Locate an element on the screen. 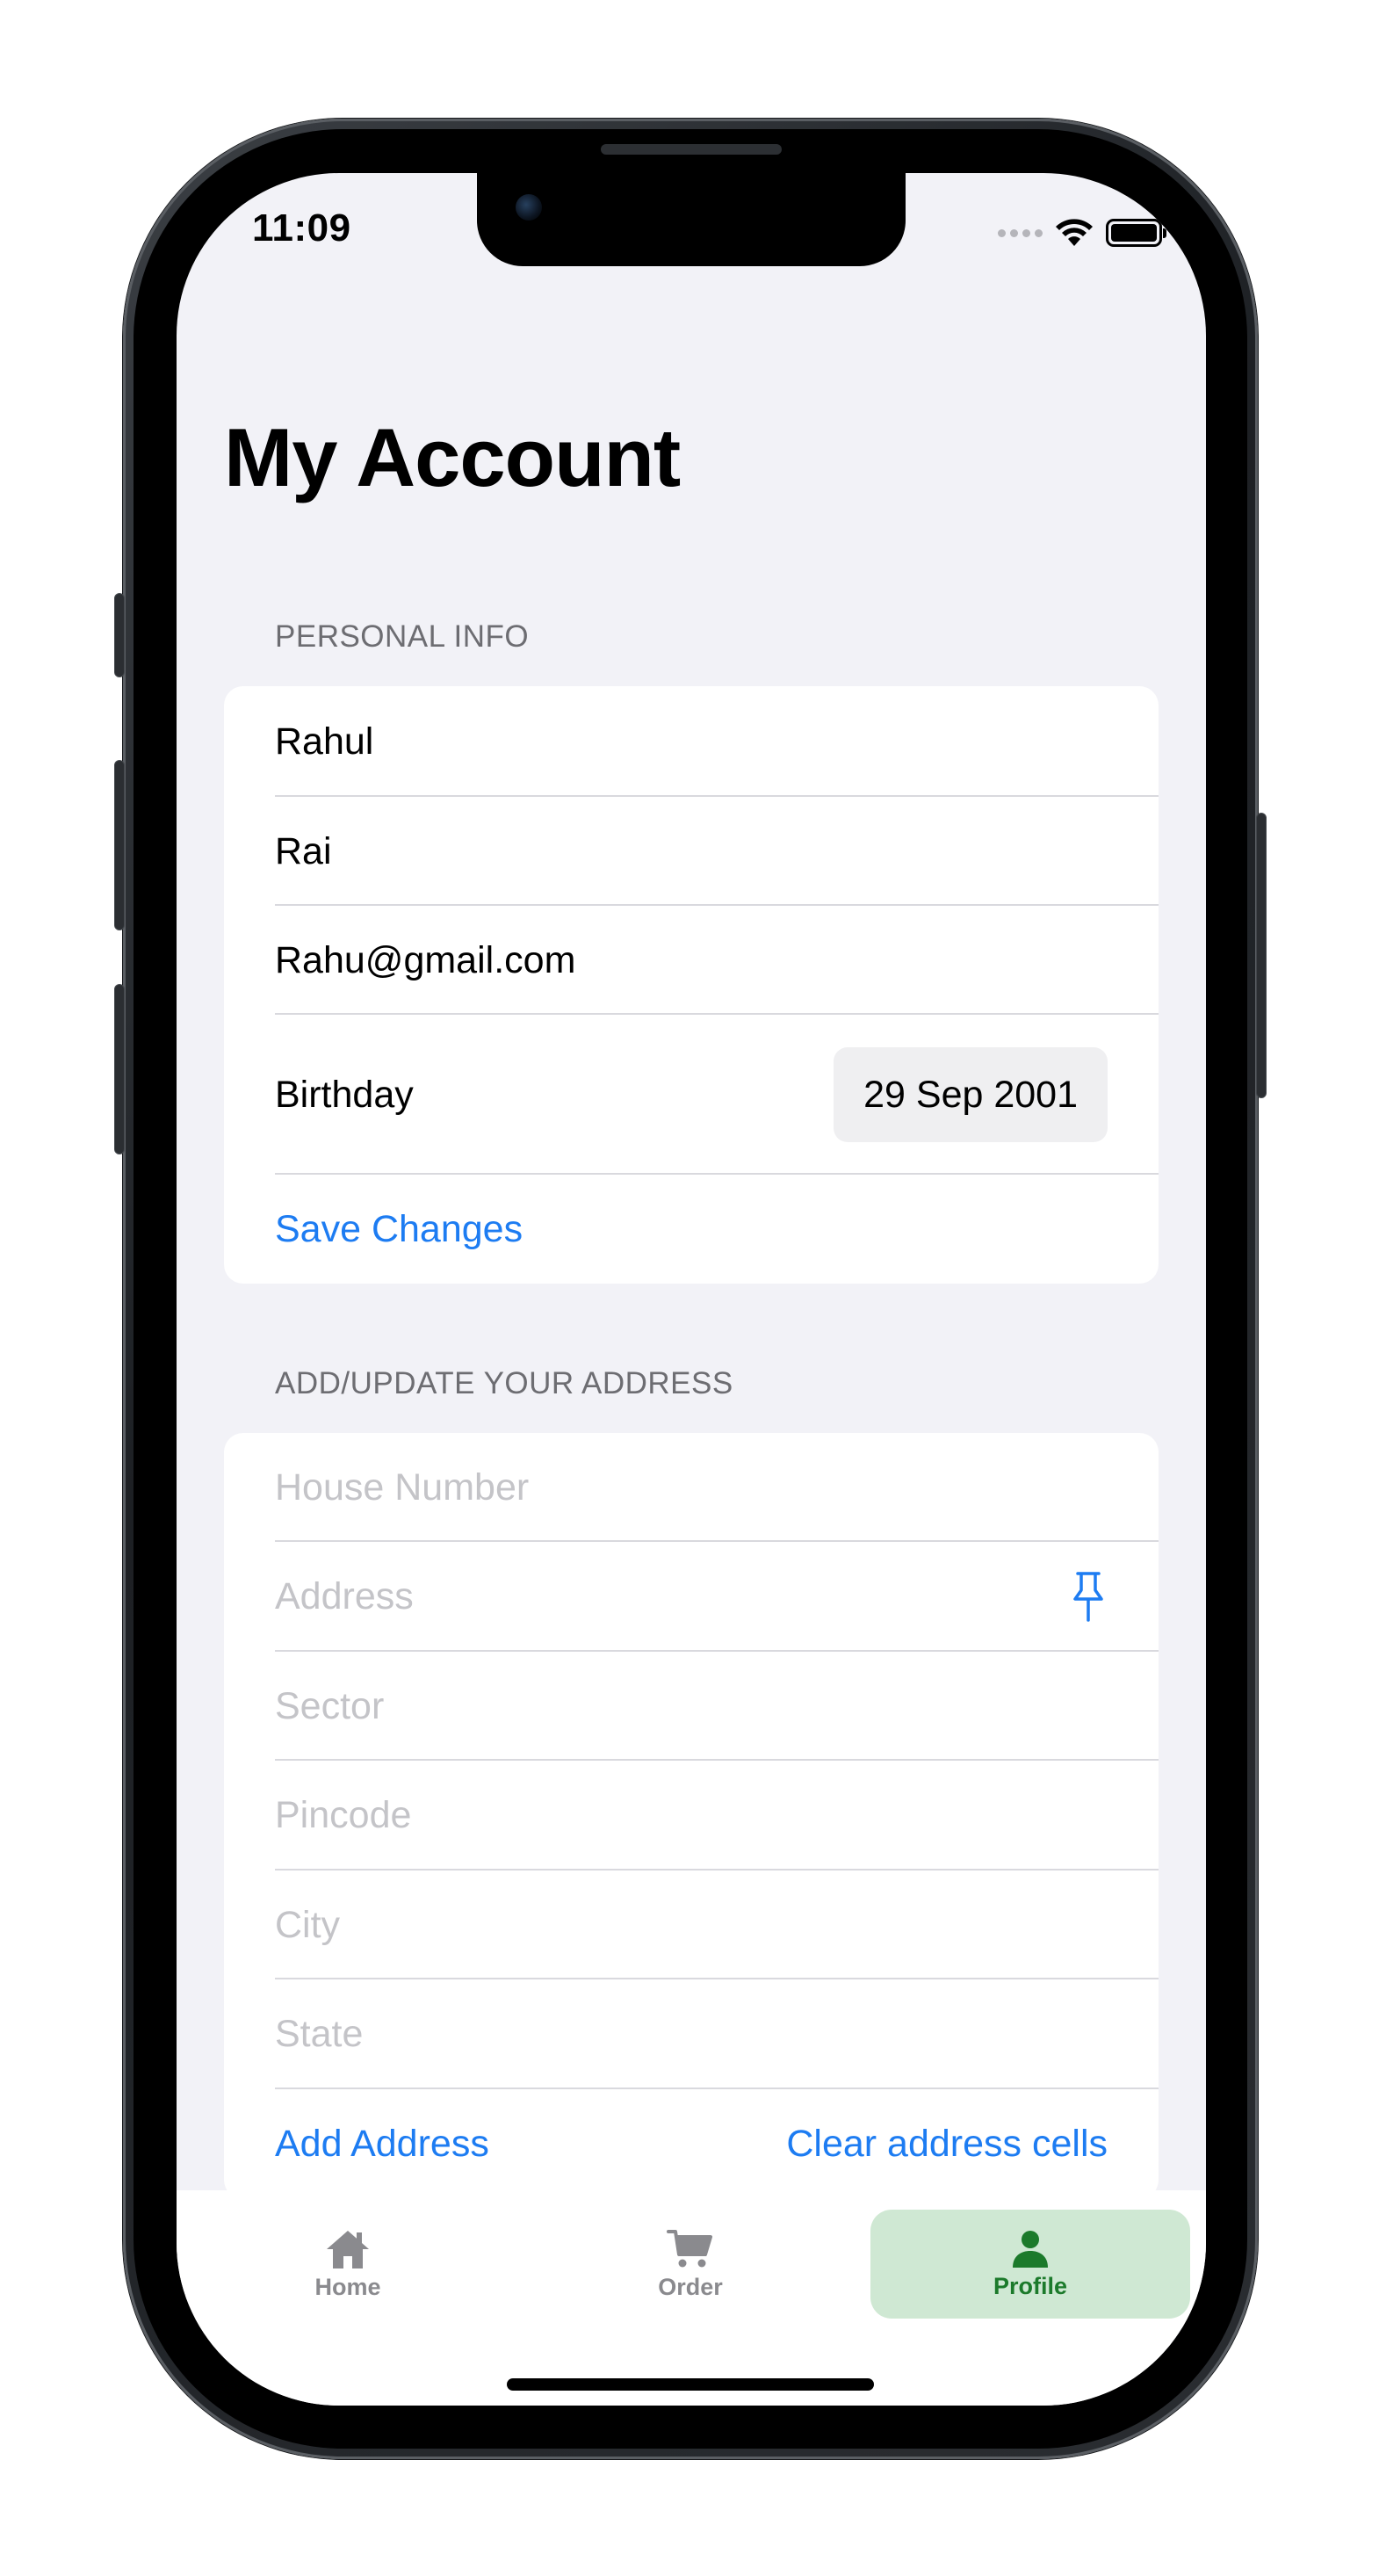 The image size is (1379, 2576). page-title: My Account is located at coordinates (452, 457).